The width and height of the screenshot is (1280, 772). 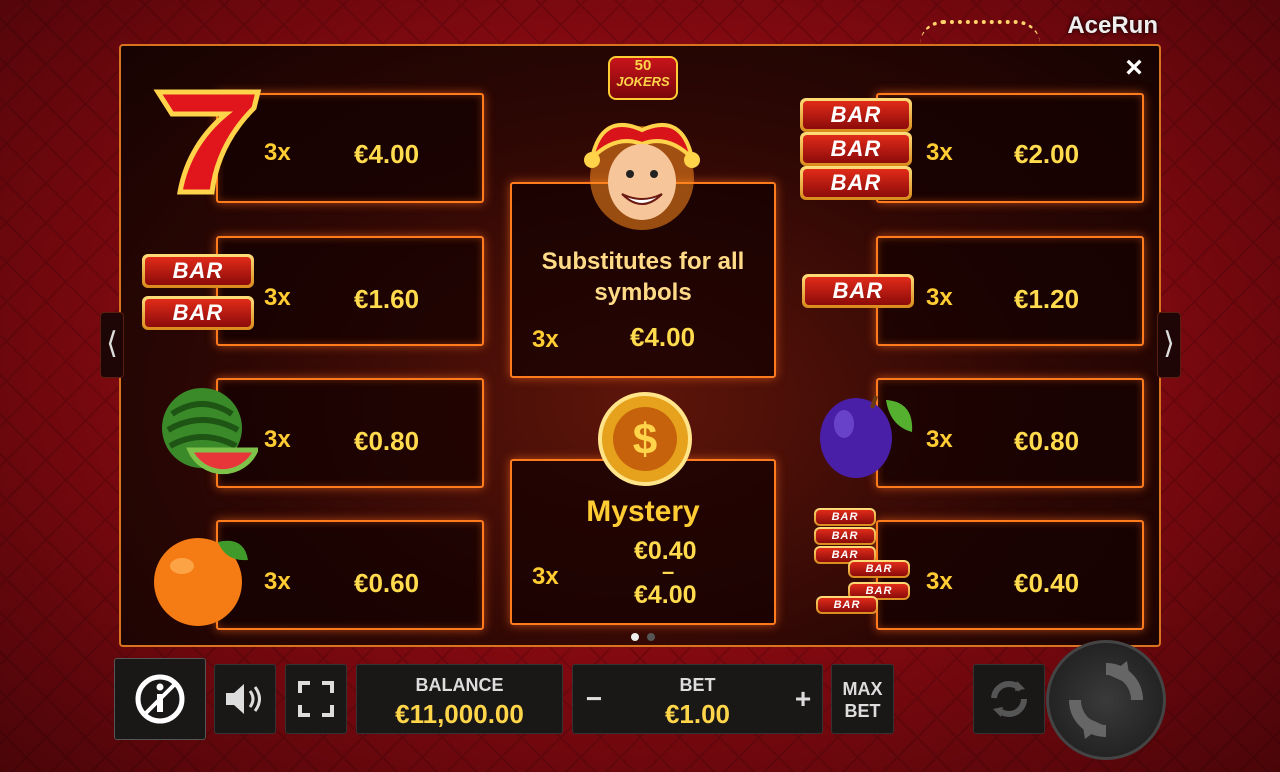 What do you see at coordinates (1010, 575) in the screenshot?
I see `paytable-row-mixed-bar: 3x €0.40` at bounding box center [1010, 575].